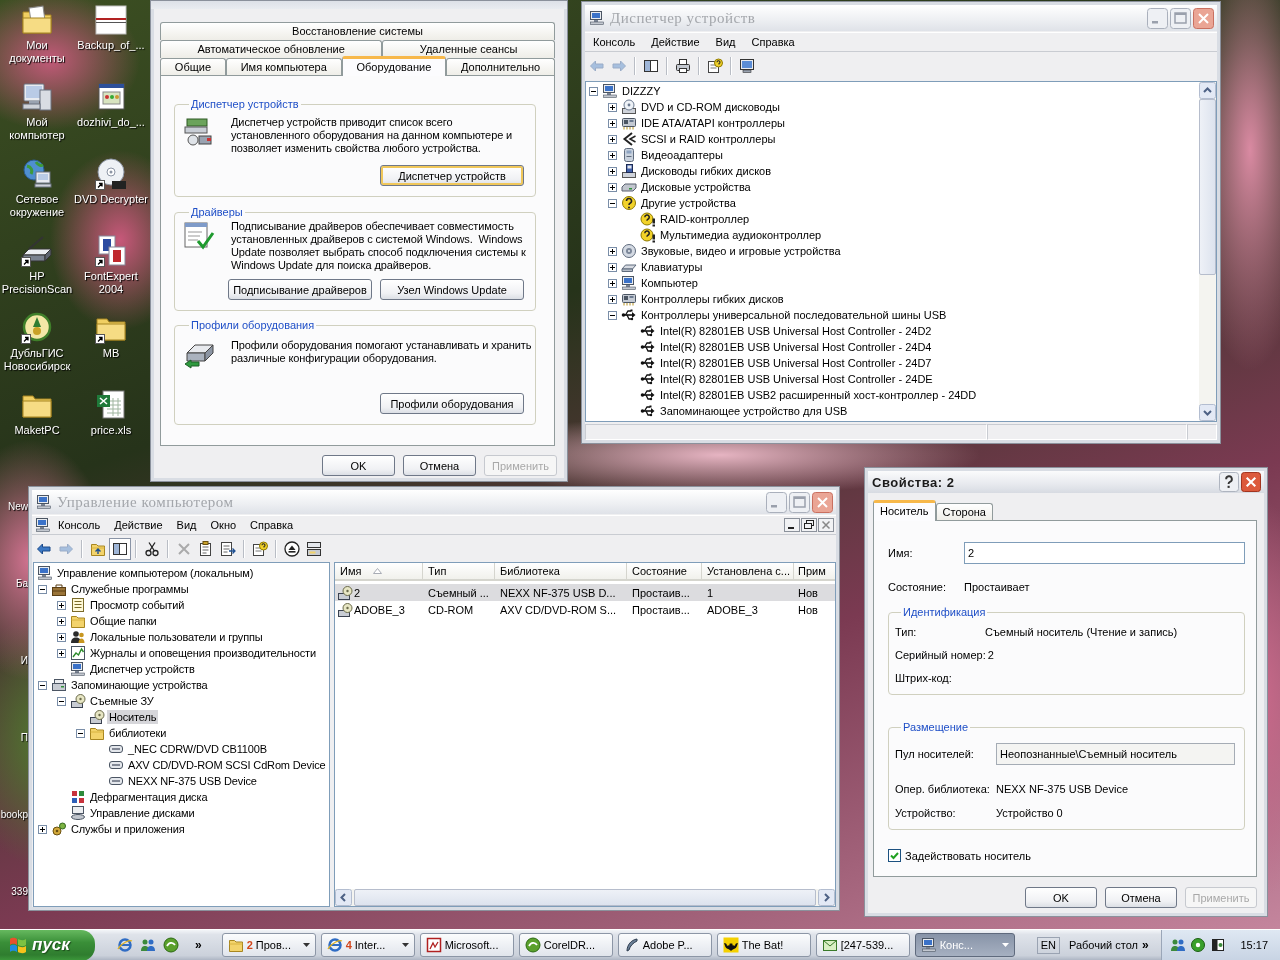 This screenshot has height=960, width=1280. Describe the element at coordinates (111, 97) in the screenshot. I see `web-page-icon` at that location.